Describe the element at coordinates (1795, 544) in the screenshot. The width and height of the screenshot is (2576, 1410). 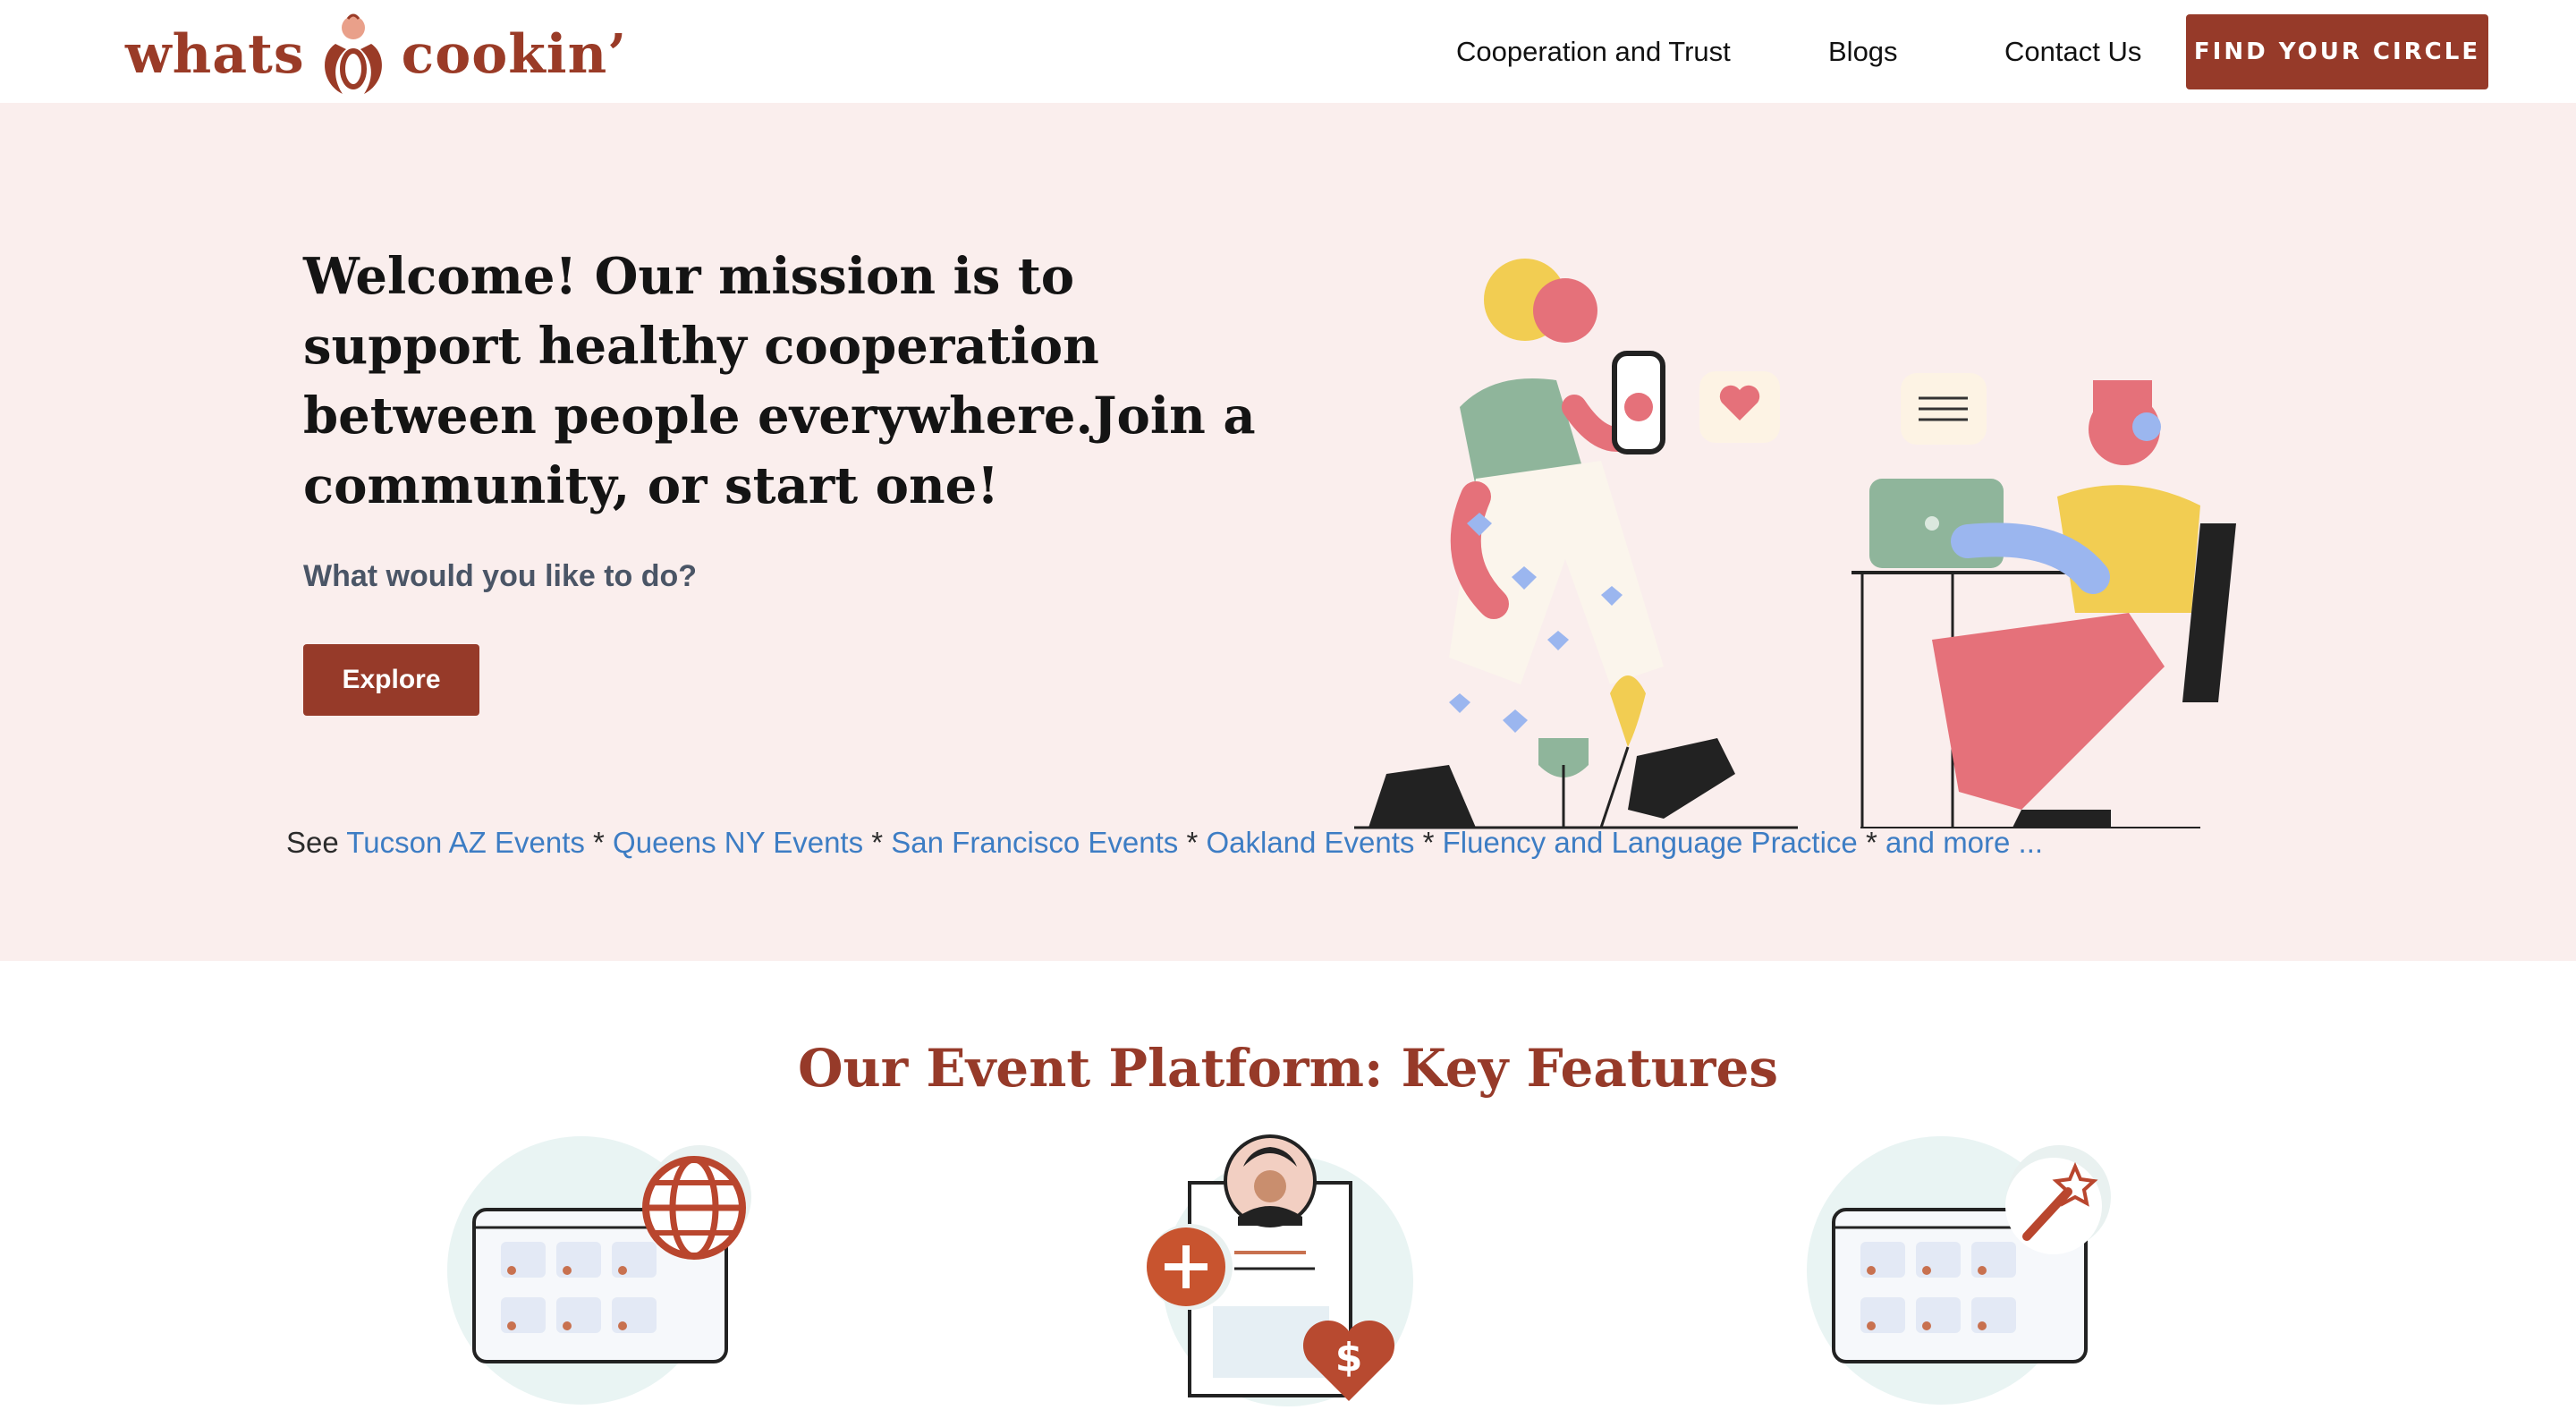
I see `people-illustration-icon` at that location.